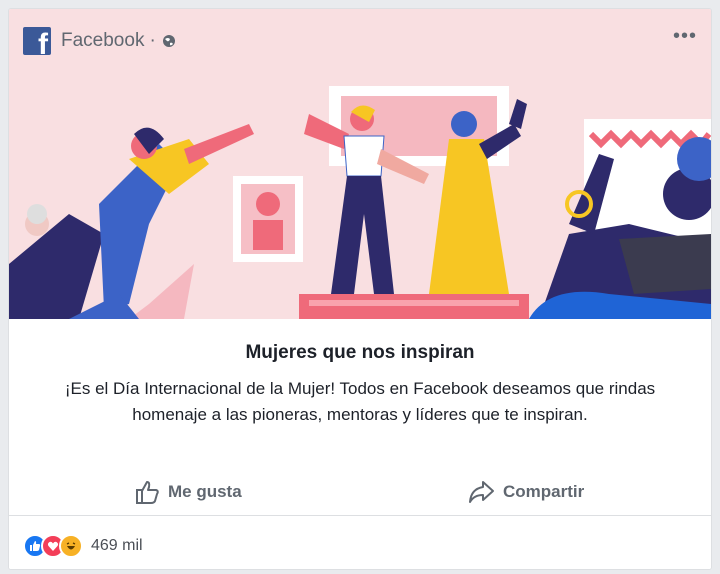 The width and height of the screenshot is (720, 574). I want to click on share-button: Compartir, so click(525, 492).